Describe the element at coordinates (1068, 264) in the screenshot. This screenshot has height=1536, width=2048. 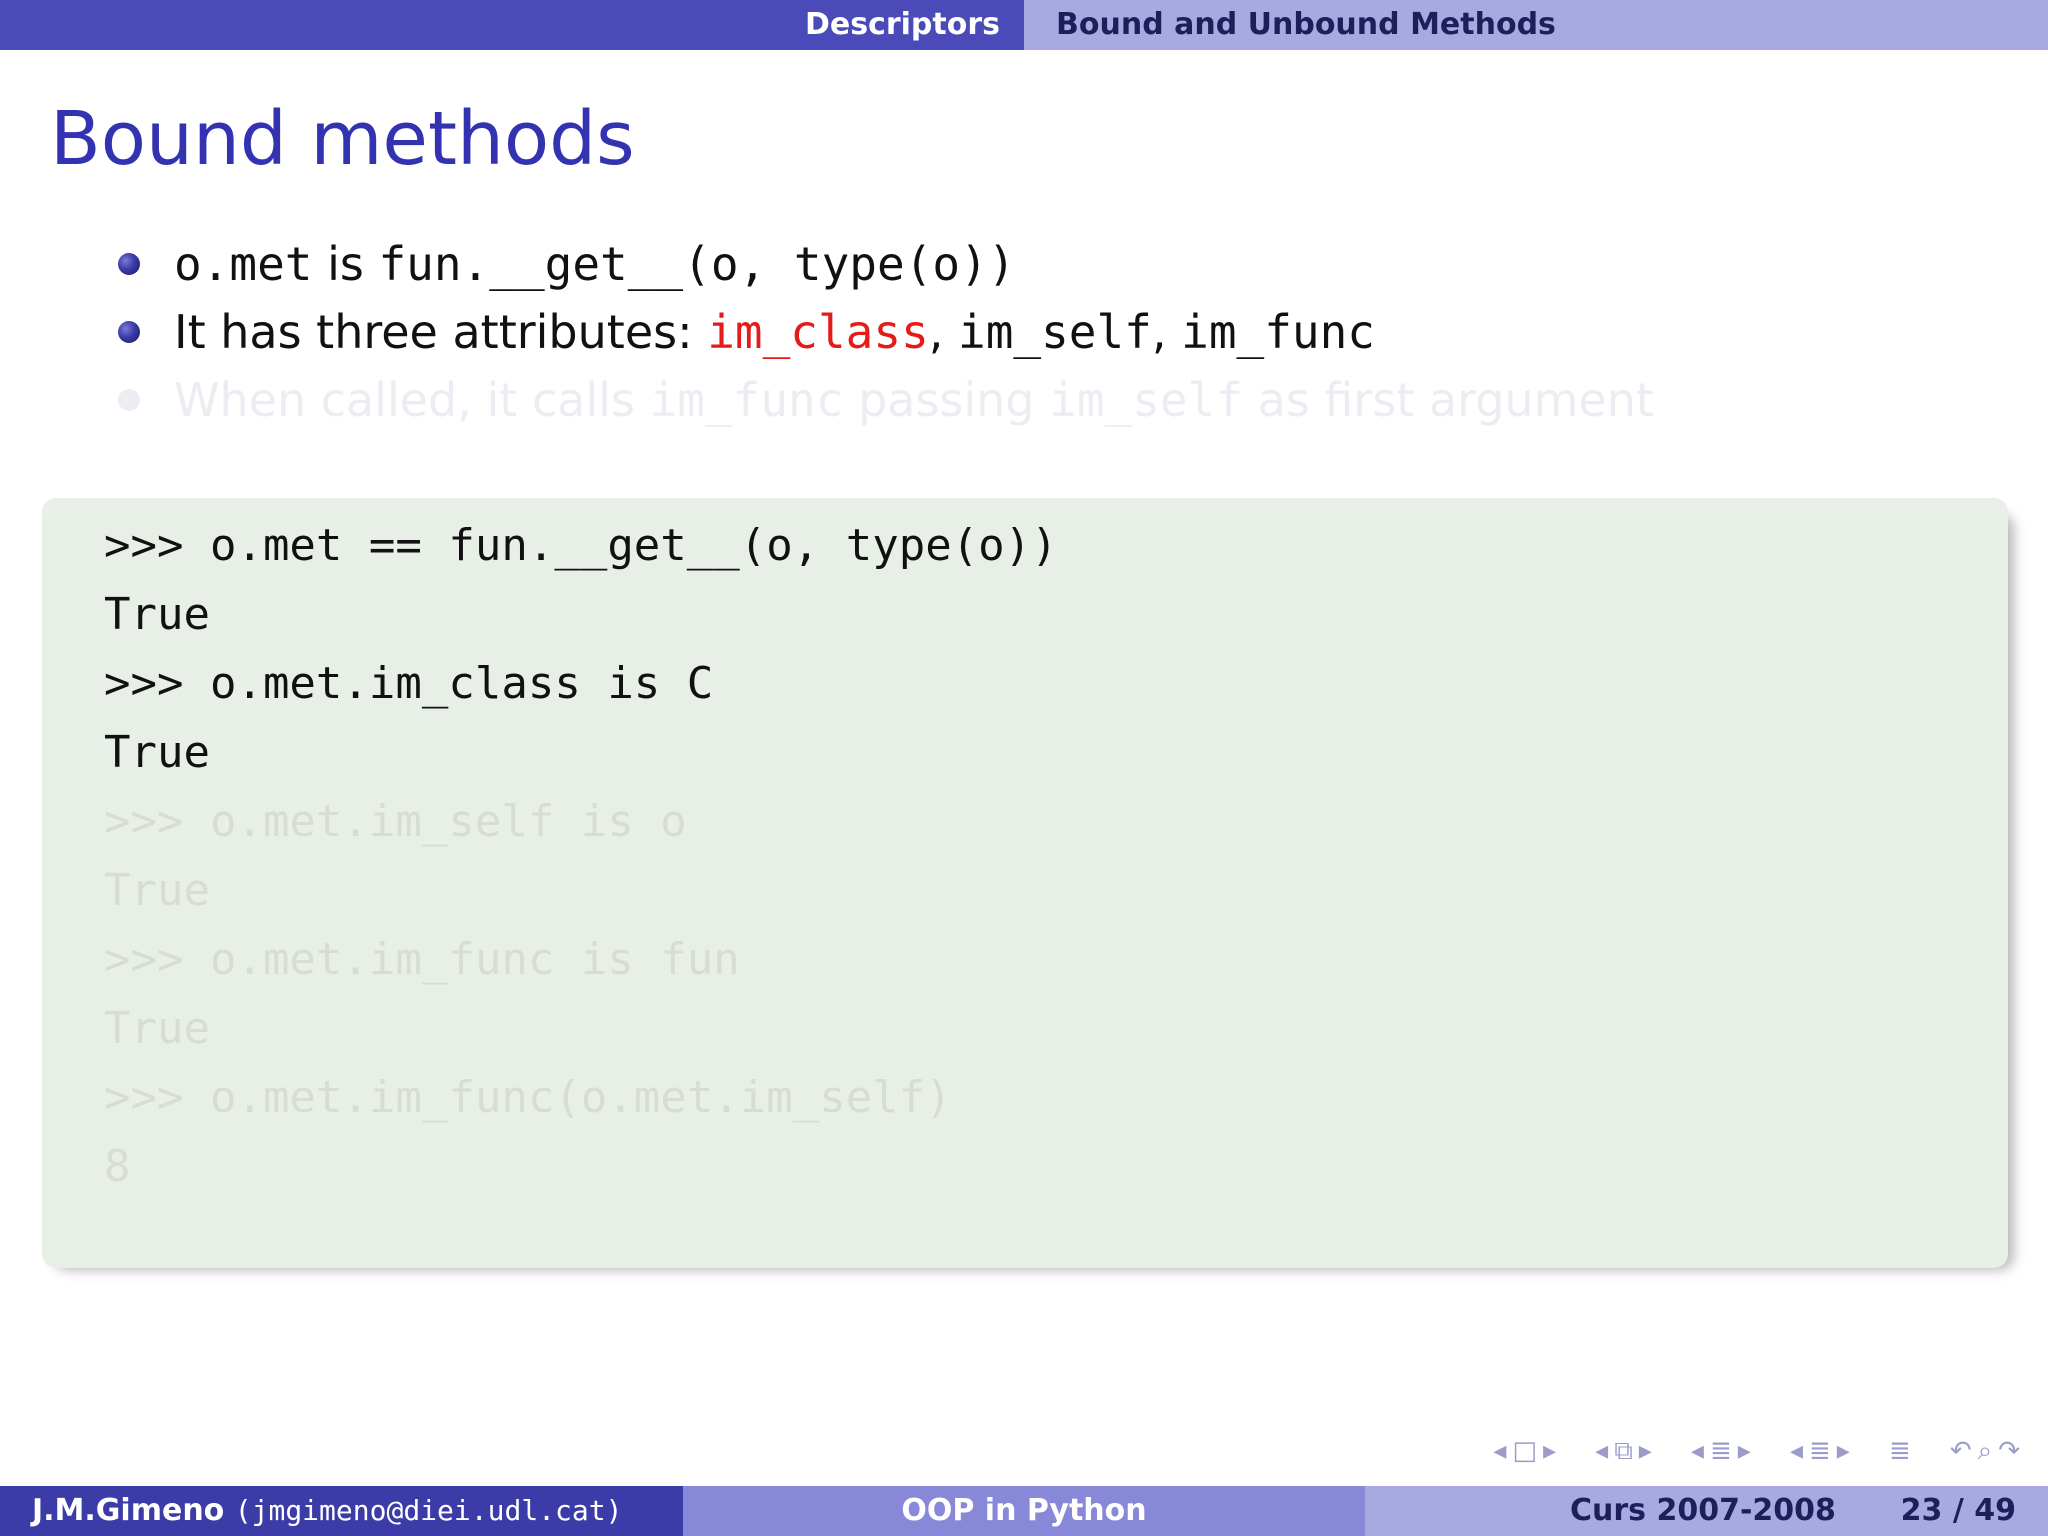
I see `bullet-item: o.met is fun.__get__(o, type(o))` at that location.